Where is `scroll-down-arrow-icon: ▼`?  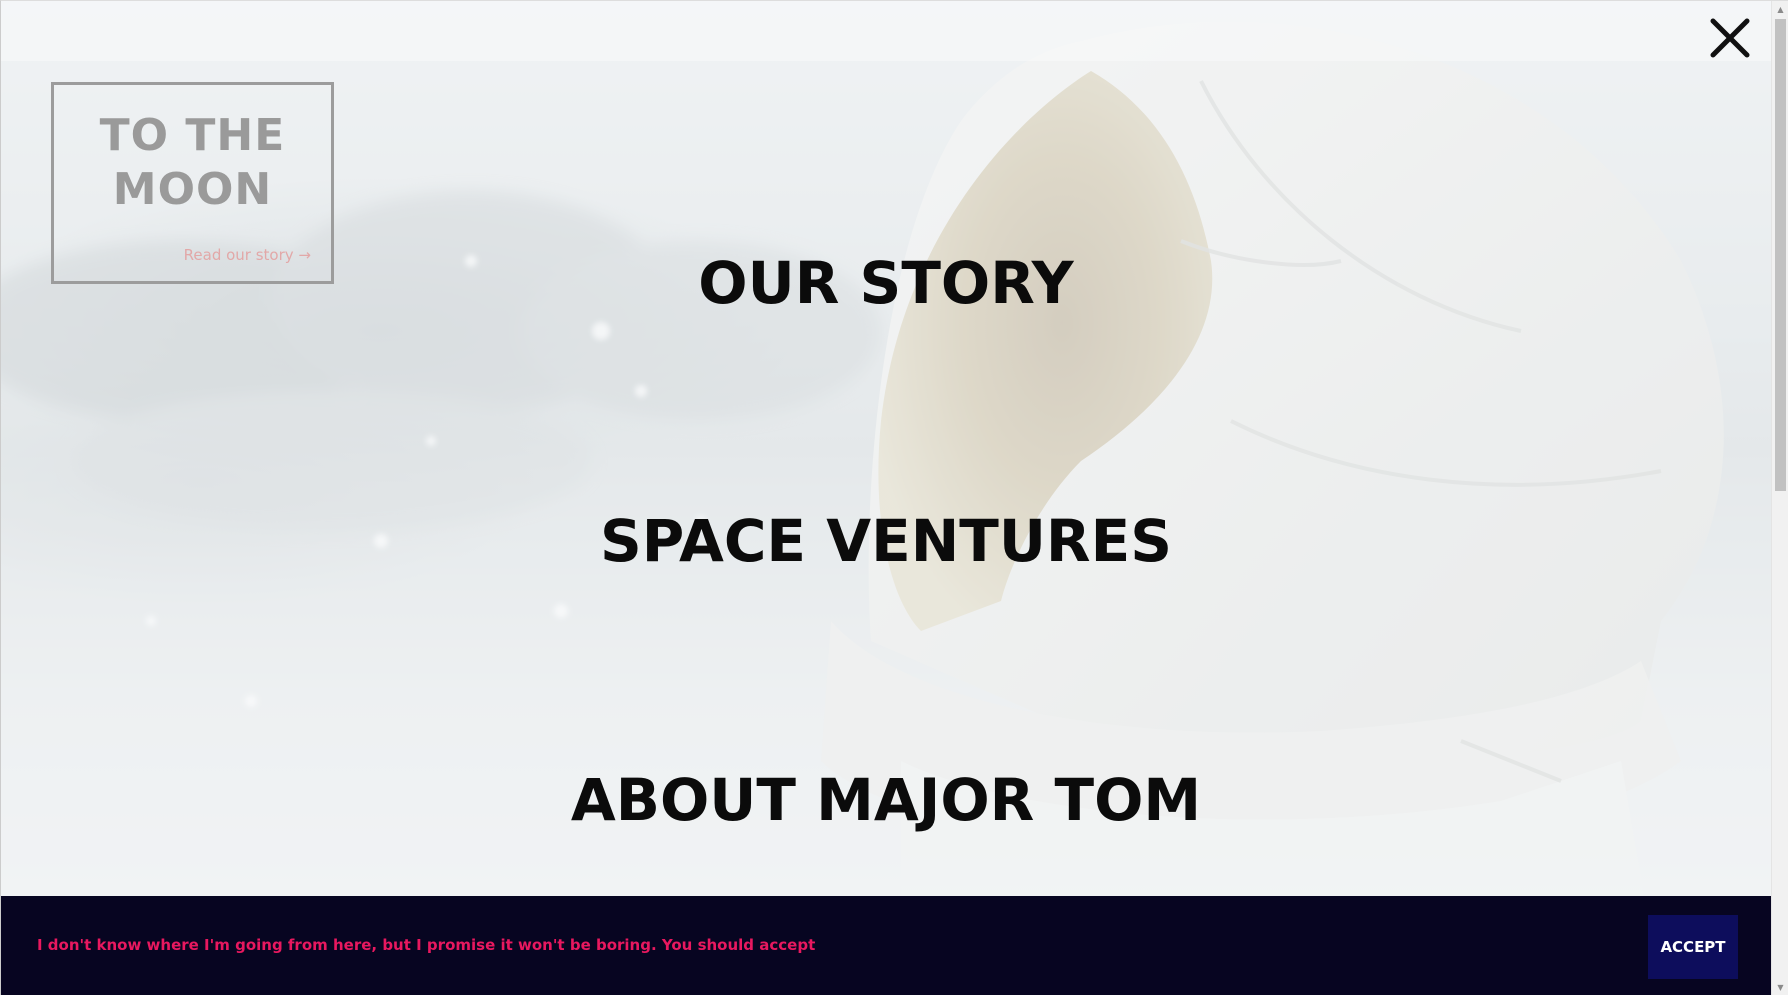 scroll-down-arrow-icon: ▼ is located at coordinates (1780, 987).